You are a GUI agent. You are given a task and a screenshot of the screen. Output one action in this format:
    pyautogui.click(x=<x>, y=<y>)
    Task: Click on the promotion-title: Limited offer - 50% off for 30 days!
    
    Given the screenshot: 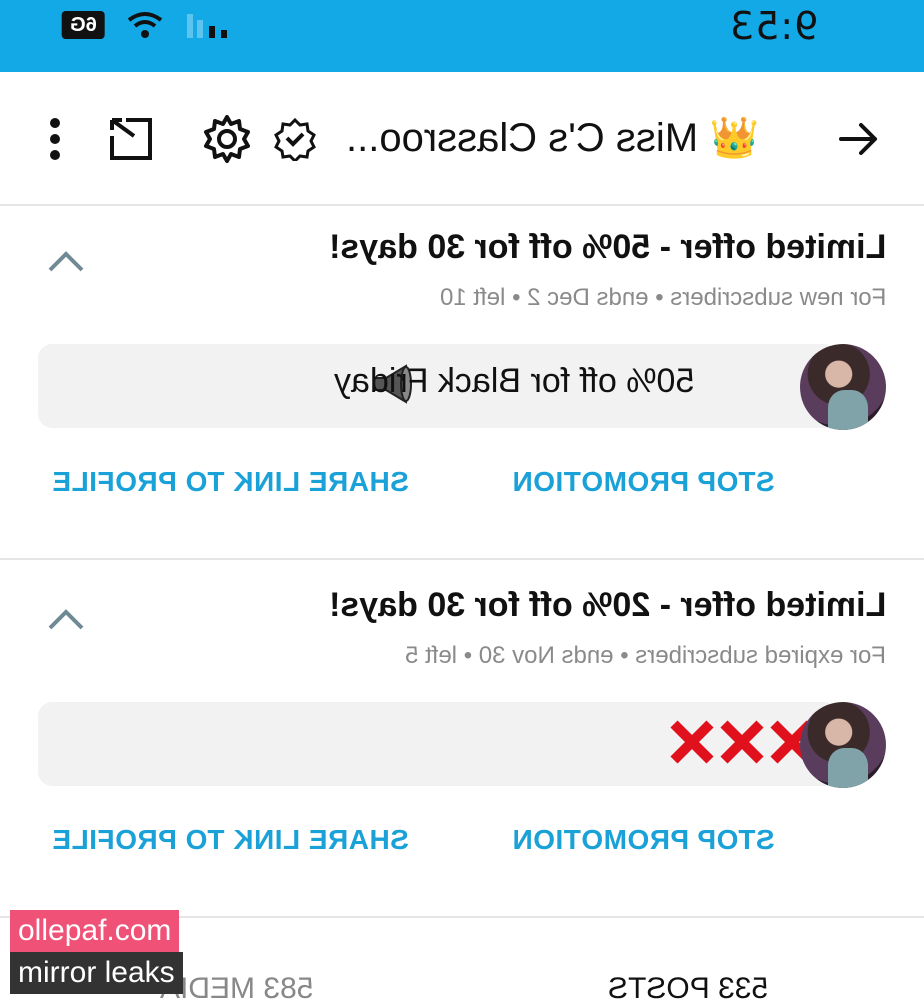 What is the action you would take?
    pyautogui.click(x=607, y=247)
    